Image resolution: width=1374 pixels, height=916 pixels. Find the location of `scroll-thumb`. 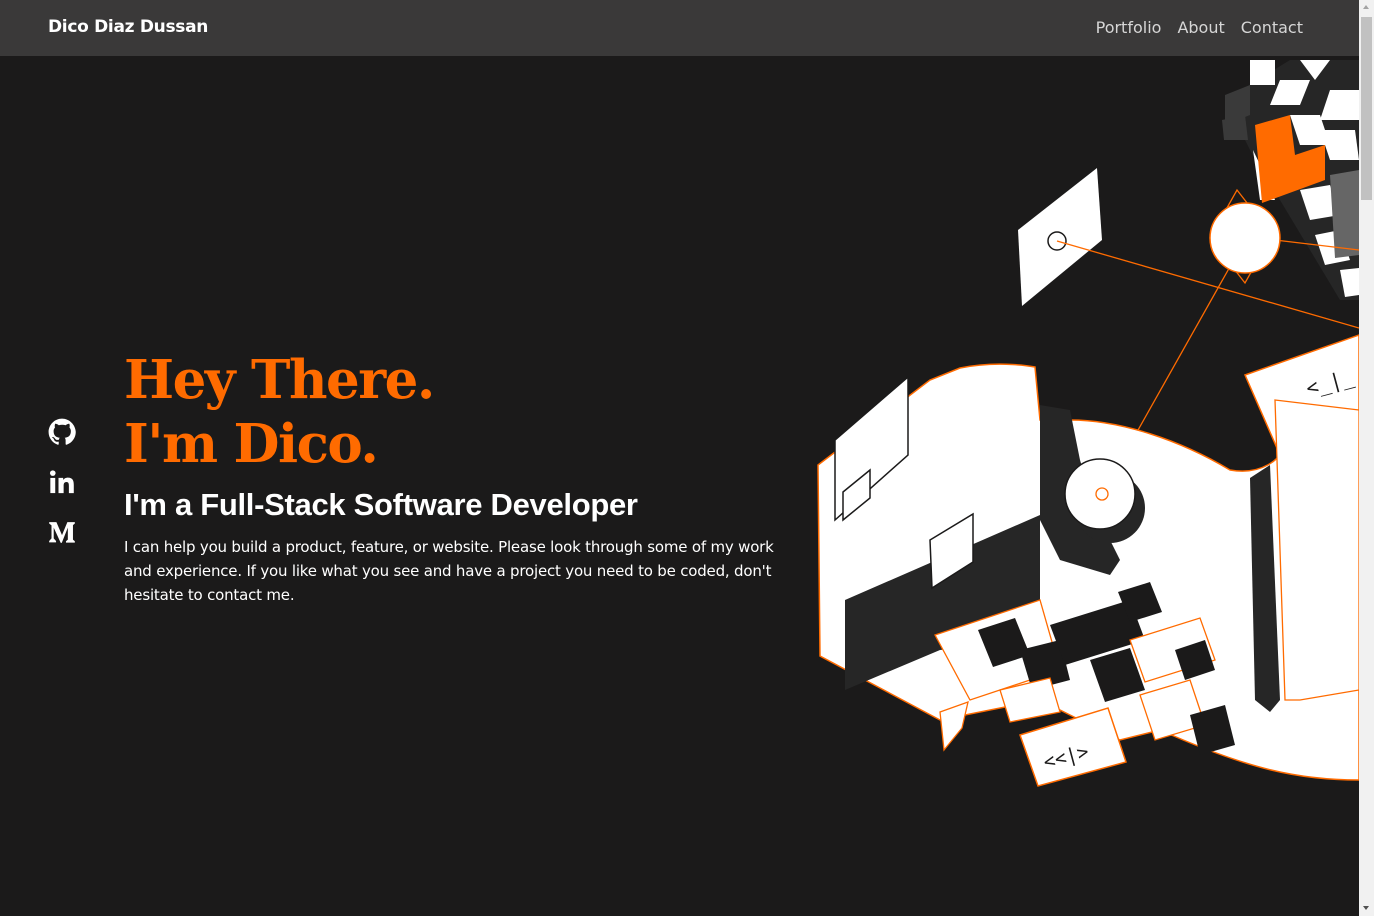

scroll-thumb is located at coordinates (1366, 108).